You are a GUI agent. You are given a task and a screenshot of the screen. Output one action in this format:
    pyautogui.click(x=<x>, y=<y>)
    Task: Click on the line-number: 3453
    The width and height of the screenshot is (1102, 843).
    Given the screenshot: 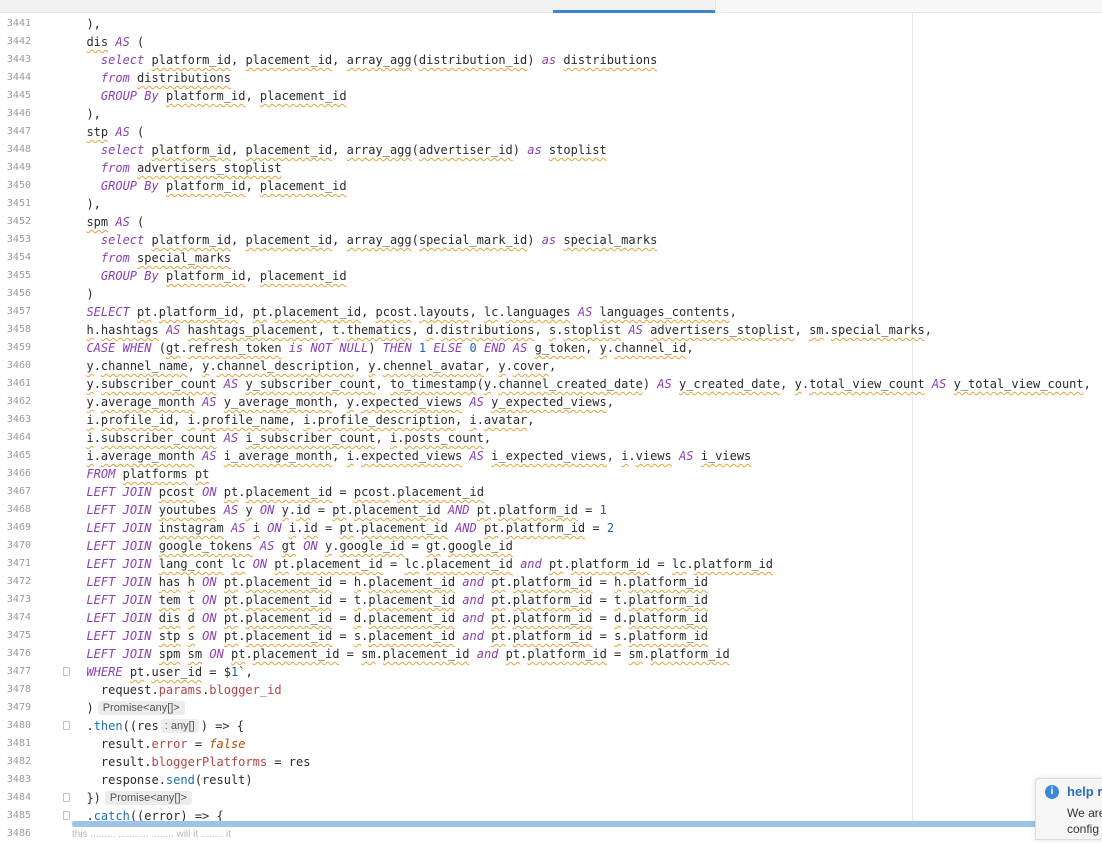 What is the action you would take?
    pyautogui.click(x=18, y=239)
    